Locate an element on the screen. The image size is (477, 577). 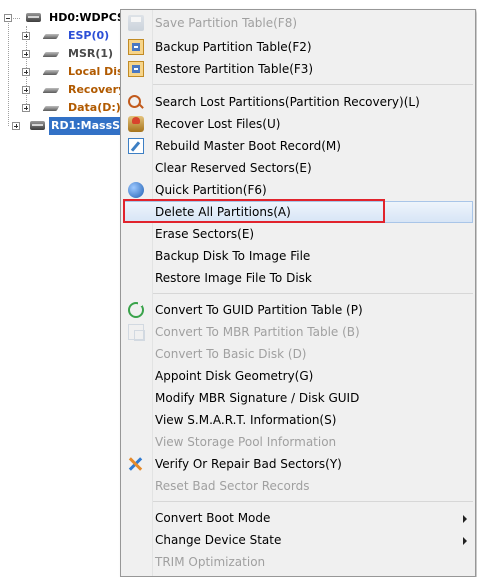
backup-icon is located at coordinates (136, 47).